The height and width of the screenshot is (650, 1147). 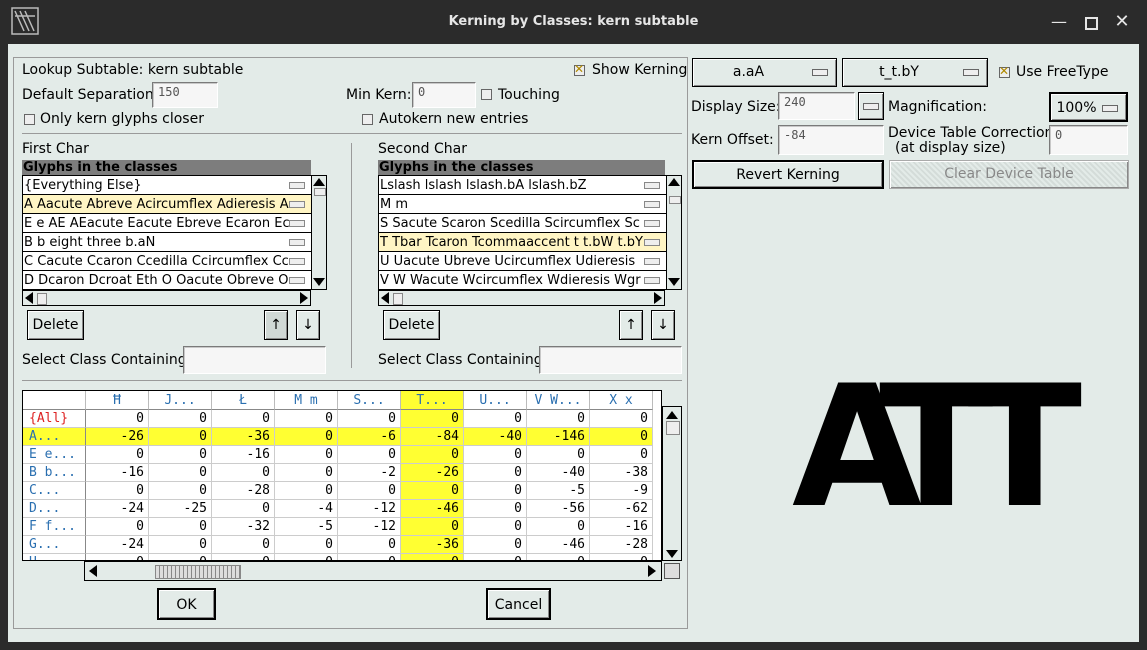 I want to click on table-cell: -46, so click(x=558, y=545).